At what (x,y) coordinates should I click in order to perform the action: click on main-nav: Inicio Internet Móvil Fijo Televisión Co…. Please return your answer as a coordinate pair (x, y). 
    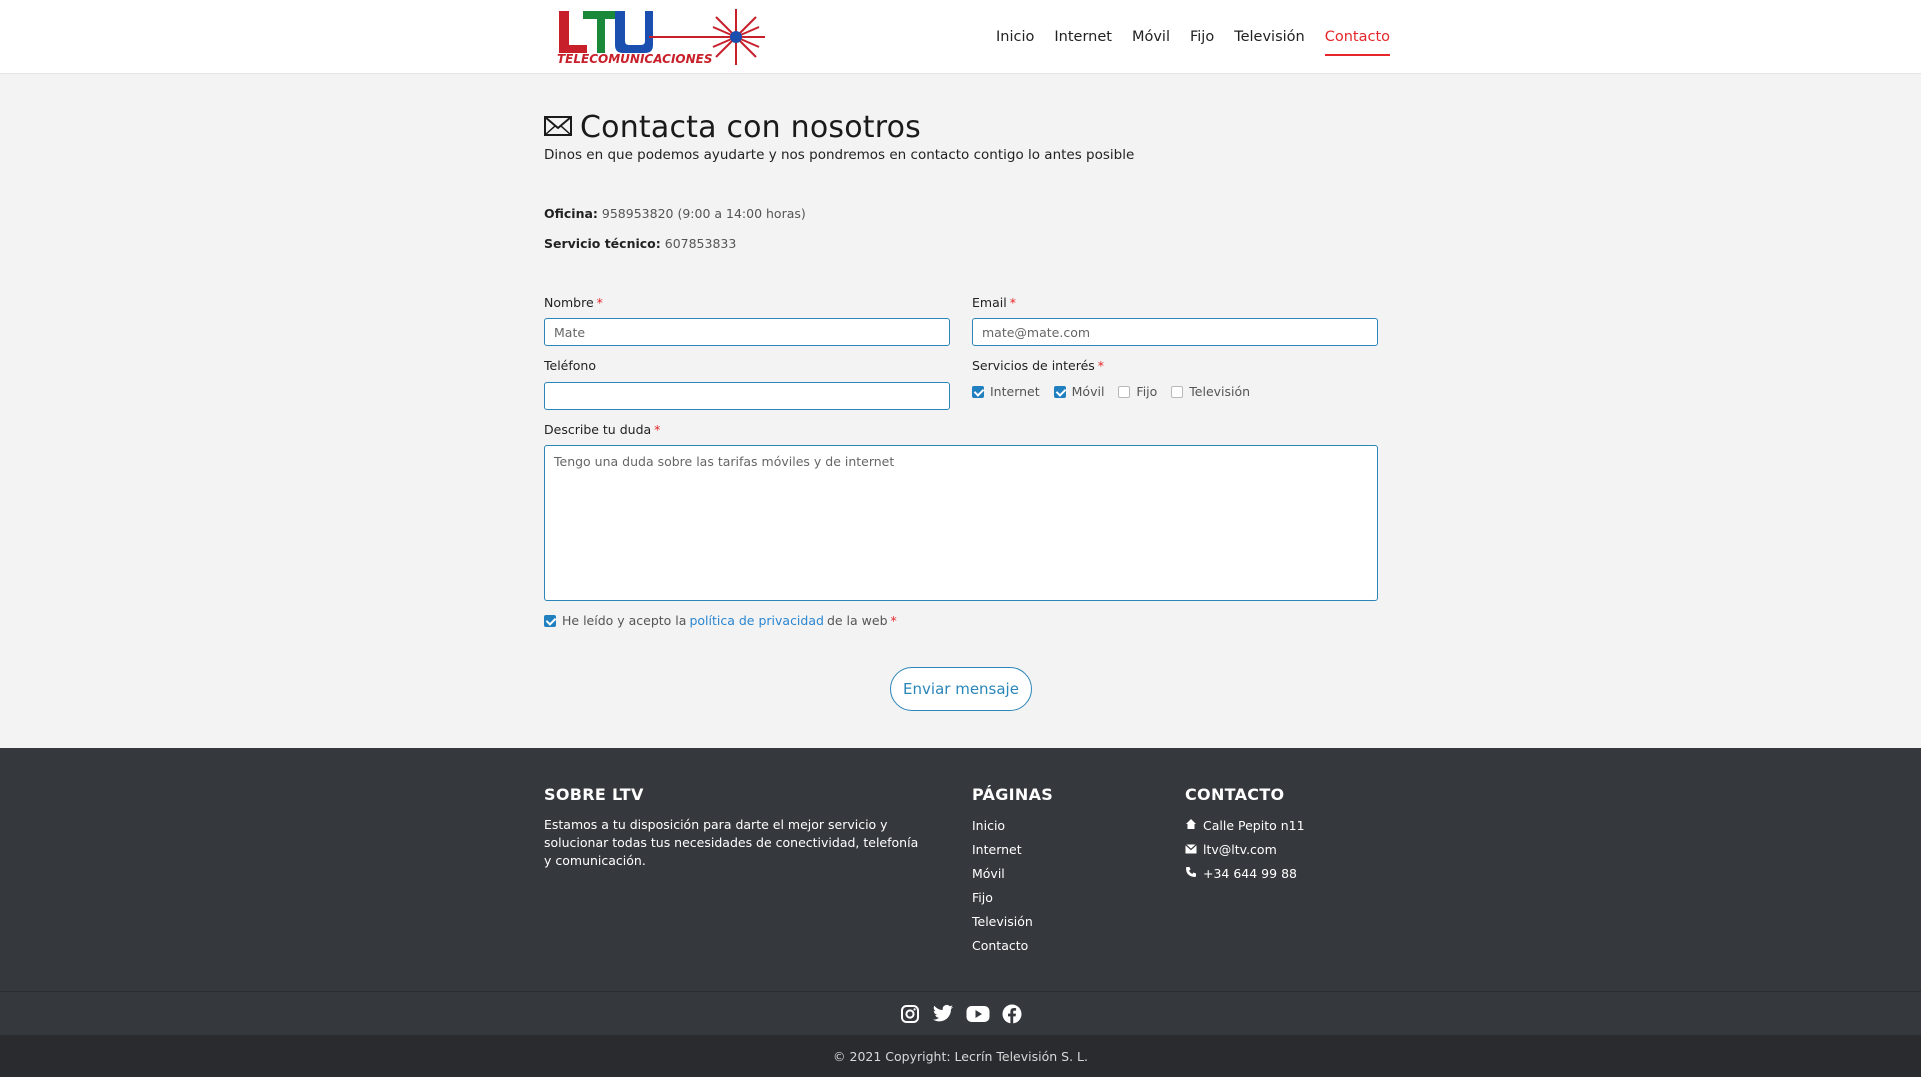
    Looking at the image, I should click on (1203, 37).